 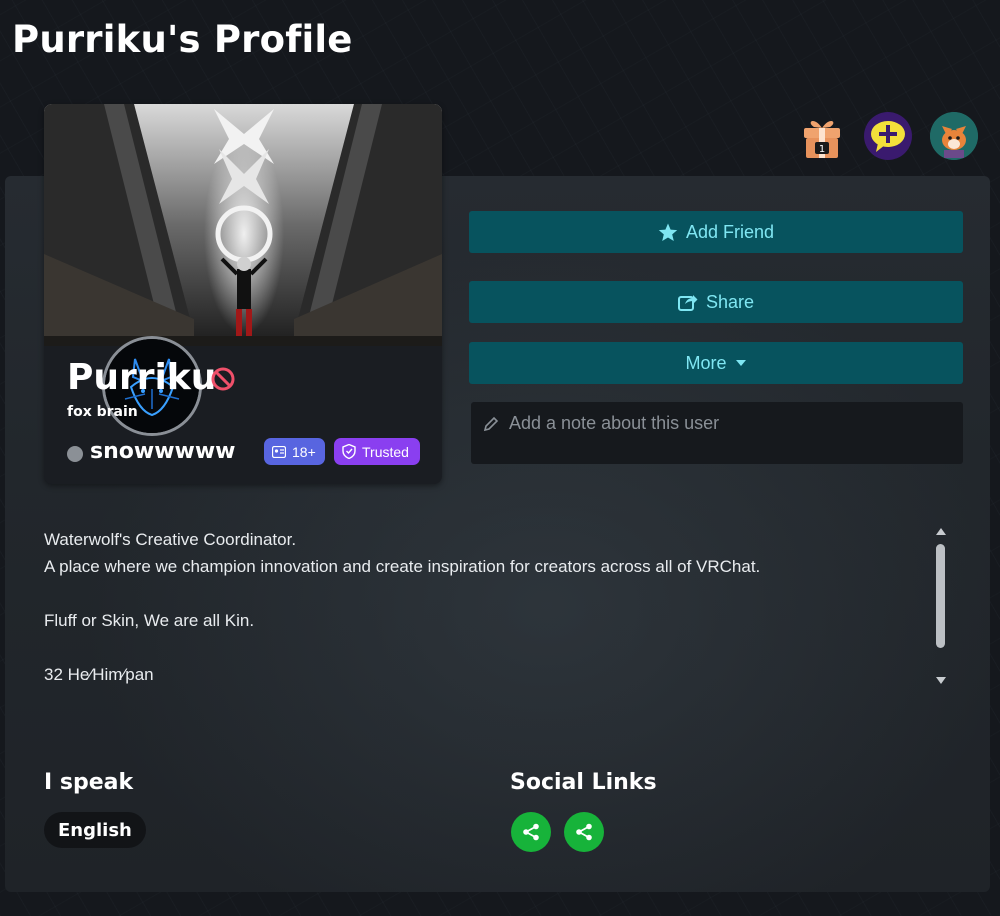 I want to click on user-note-field: Add a note about this user, so click(x=717, y=433).